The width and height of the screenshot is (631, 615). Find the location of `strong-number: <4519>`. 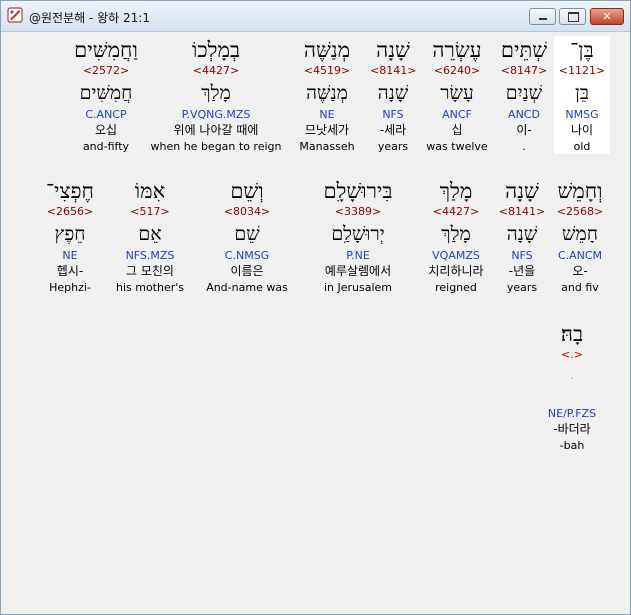

strong-number: <4519> is located at coordinates (327, 71).